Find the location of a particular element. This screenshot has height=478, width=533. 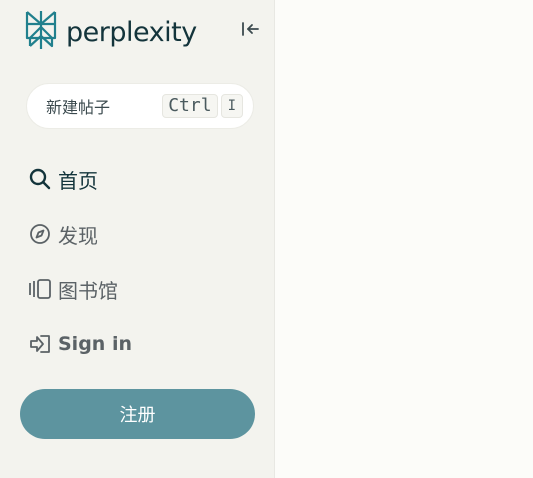

nav-item-sign-in: Sign in is located at coordinates (80, 344).